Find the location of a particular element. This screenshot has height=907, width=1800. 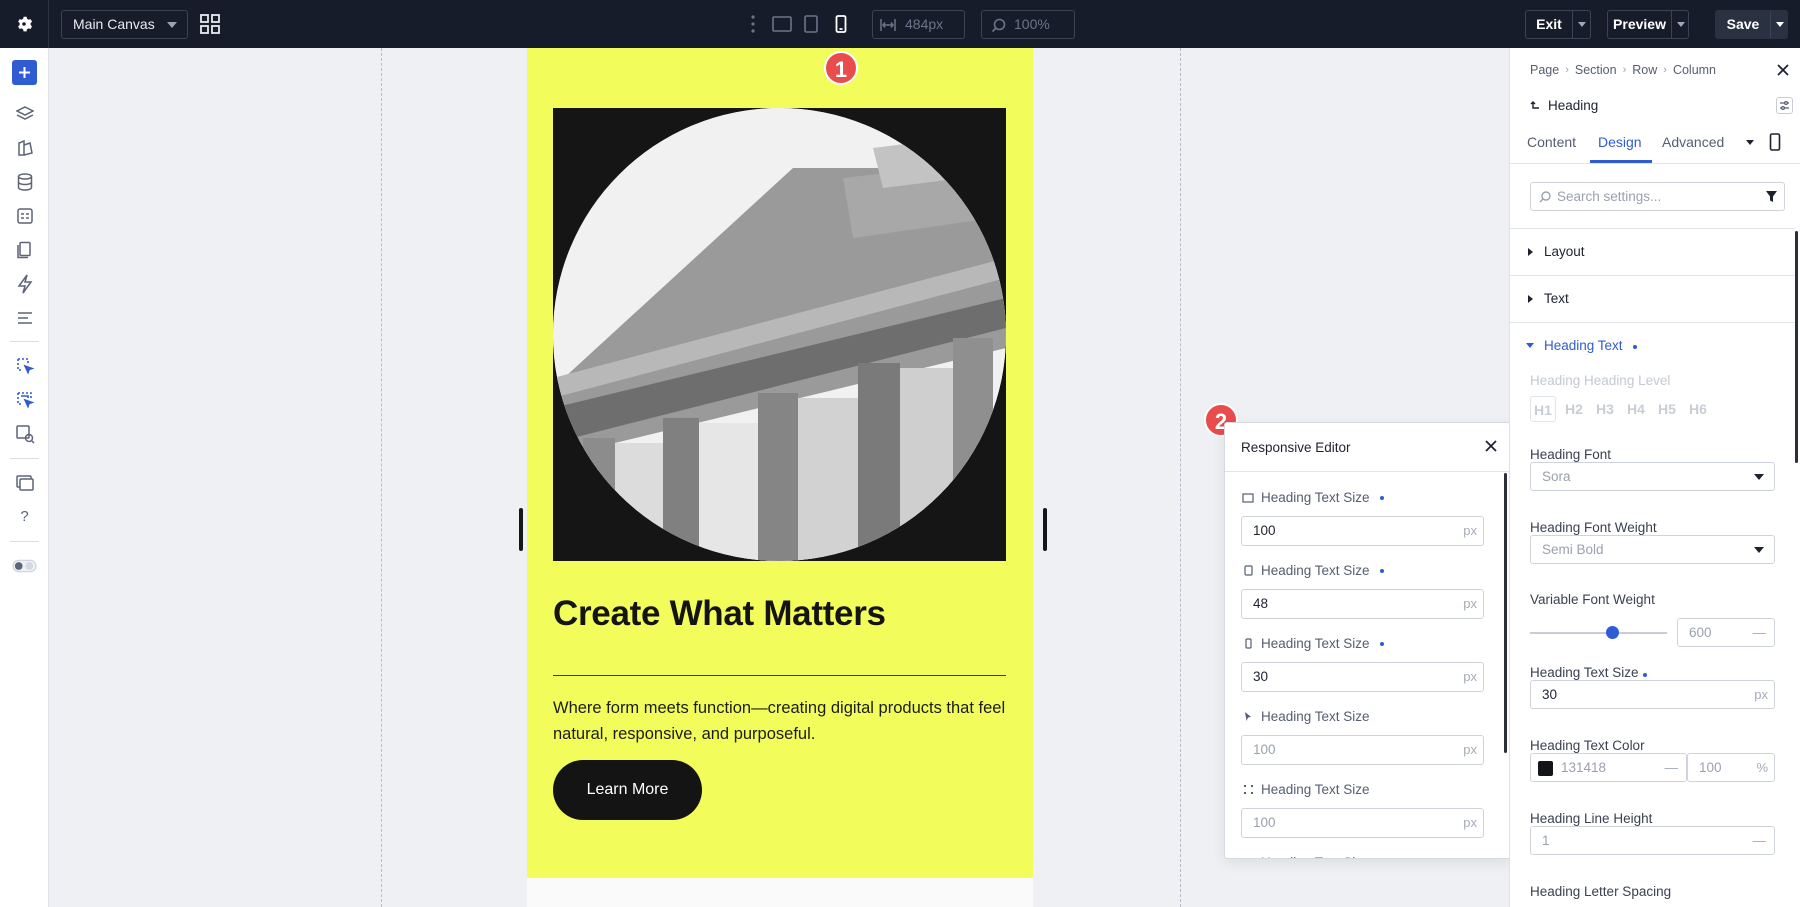

preview-button: Preview is located at coordinates (1648, 24).